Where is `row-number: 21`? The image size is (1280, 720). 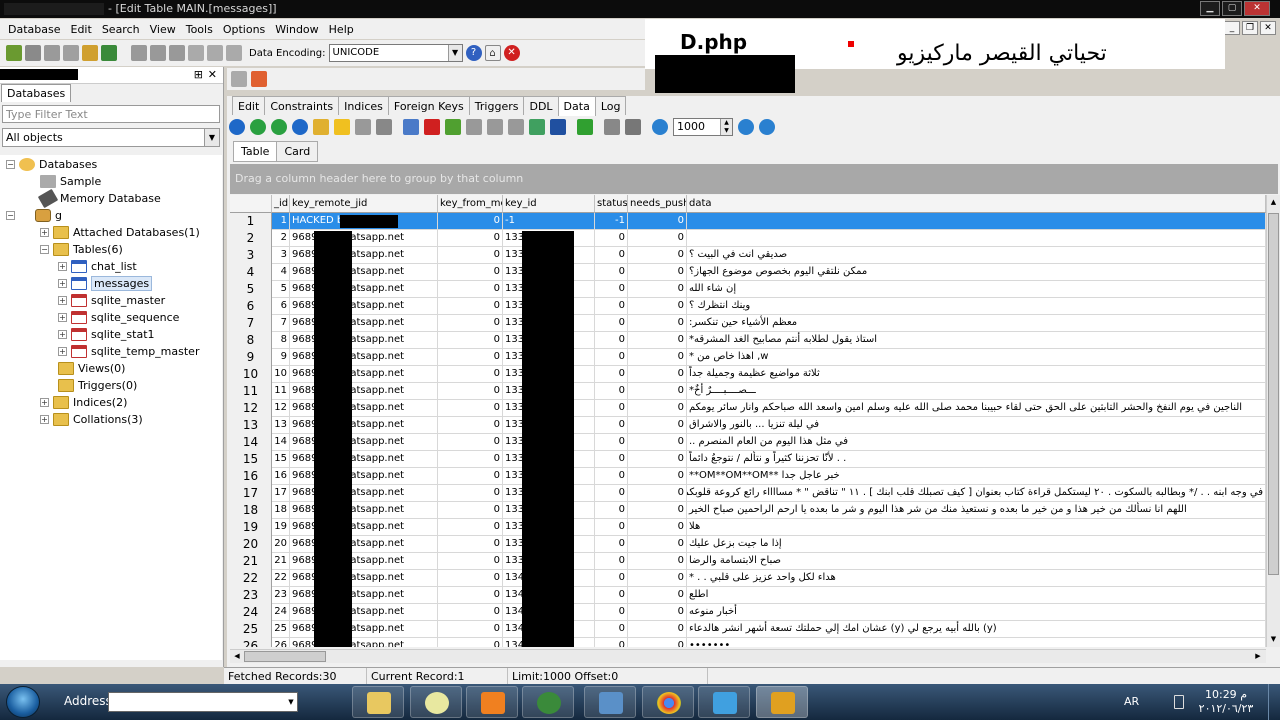
row-number: 21 is located at coordinates (251, 561).